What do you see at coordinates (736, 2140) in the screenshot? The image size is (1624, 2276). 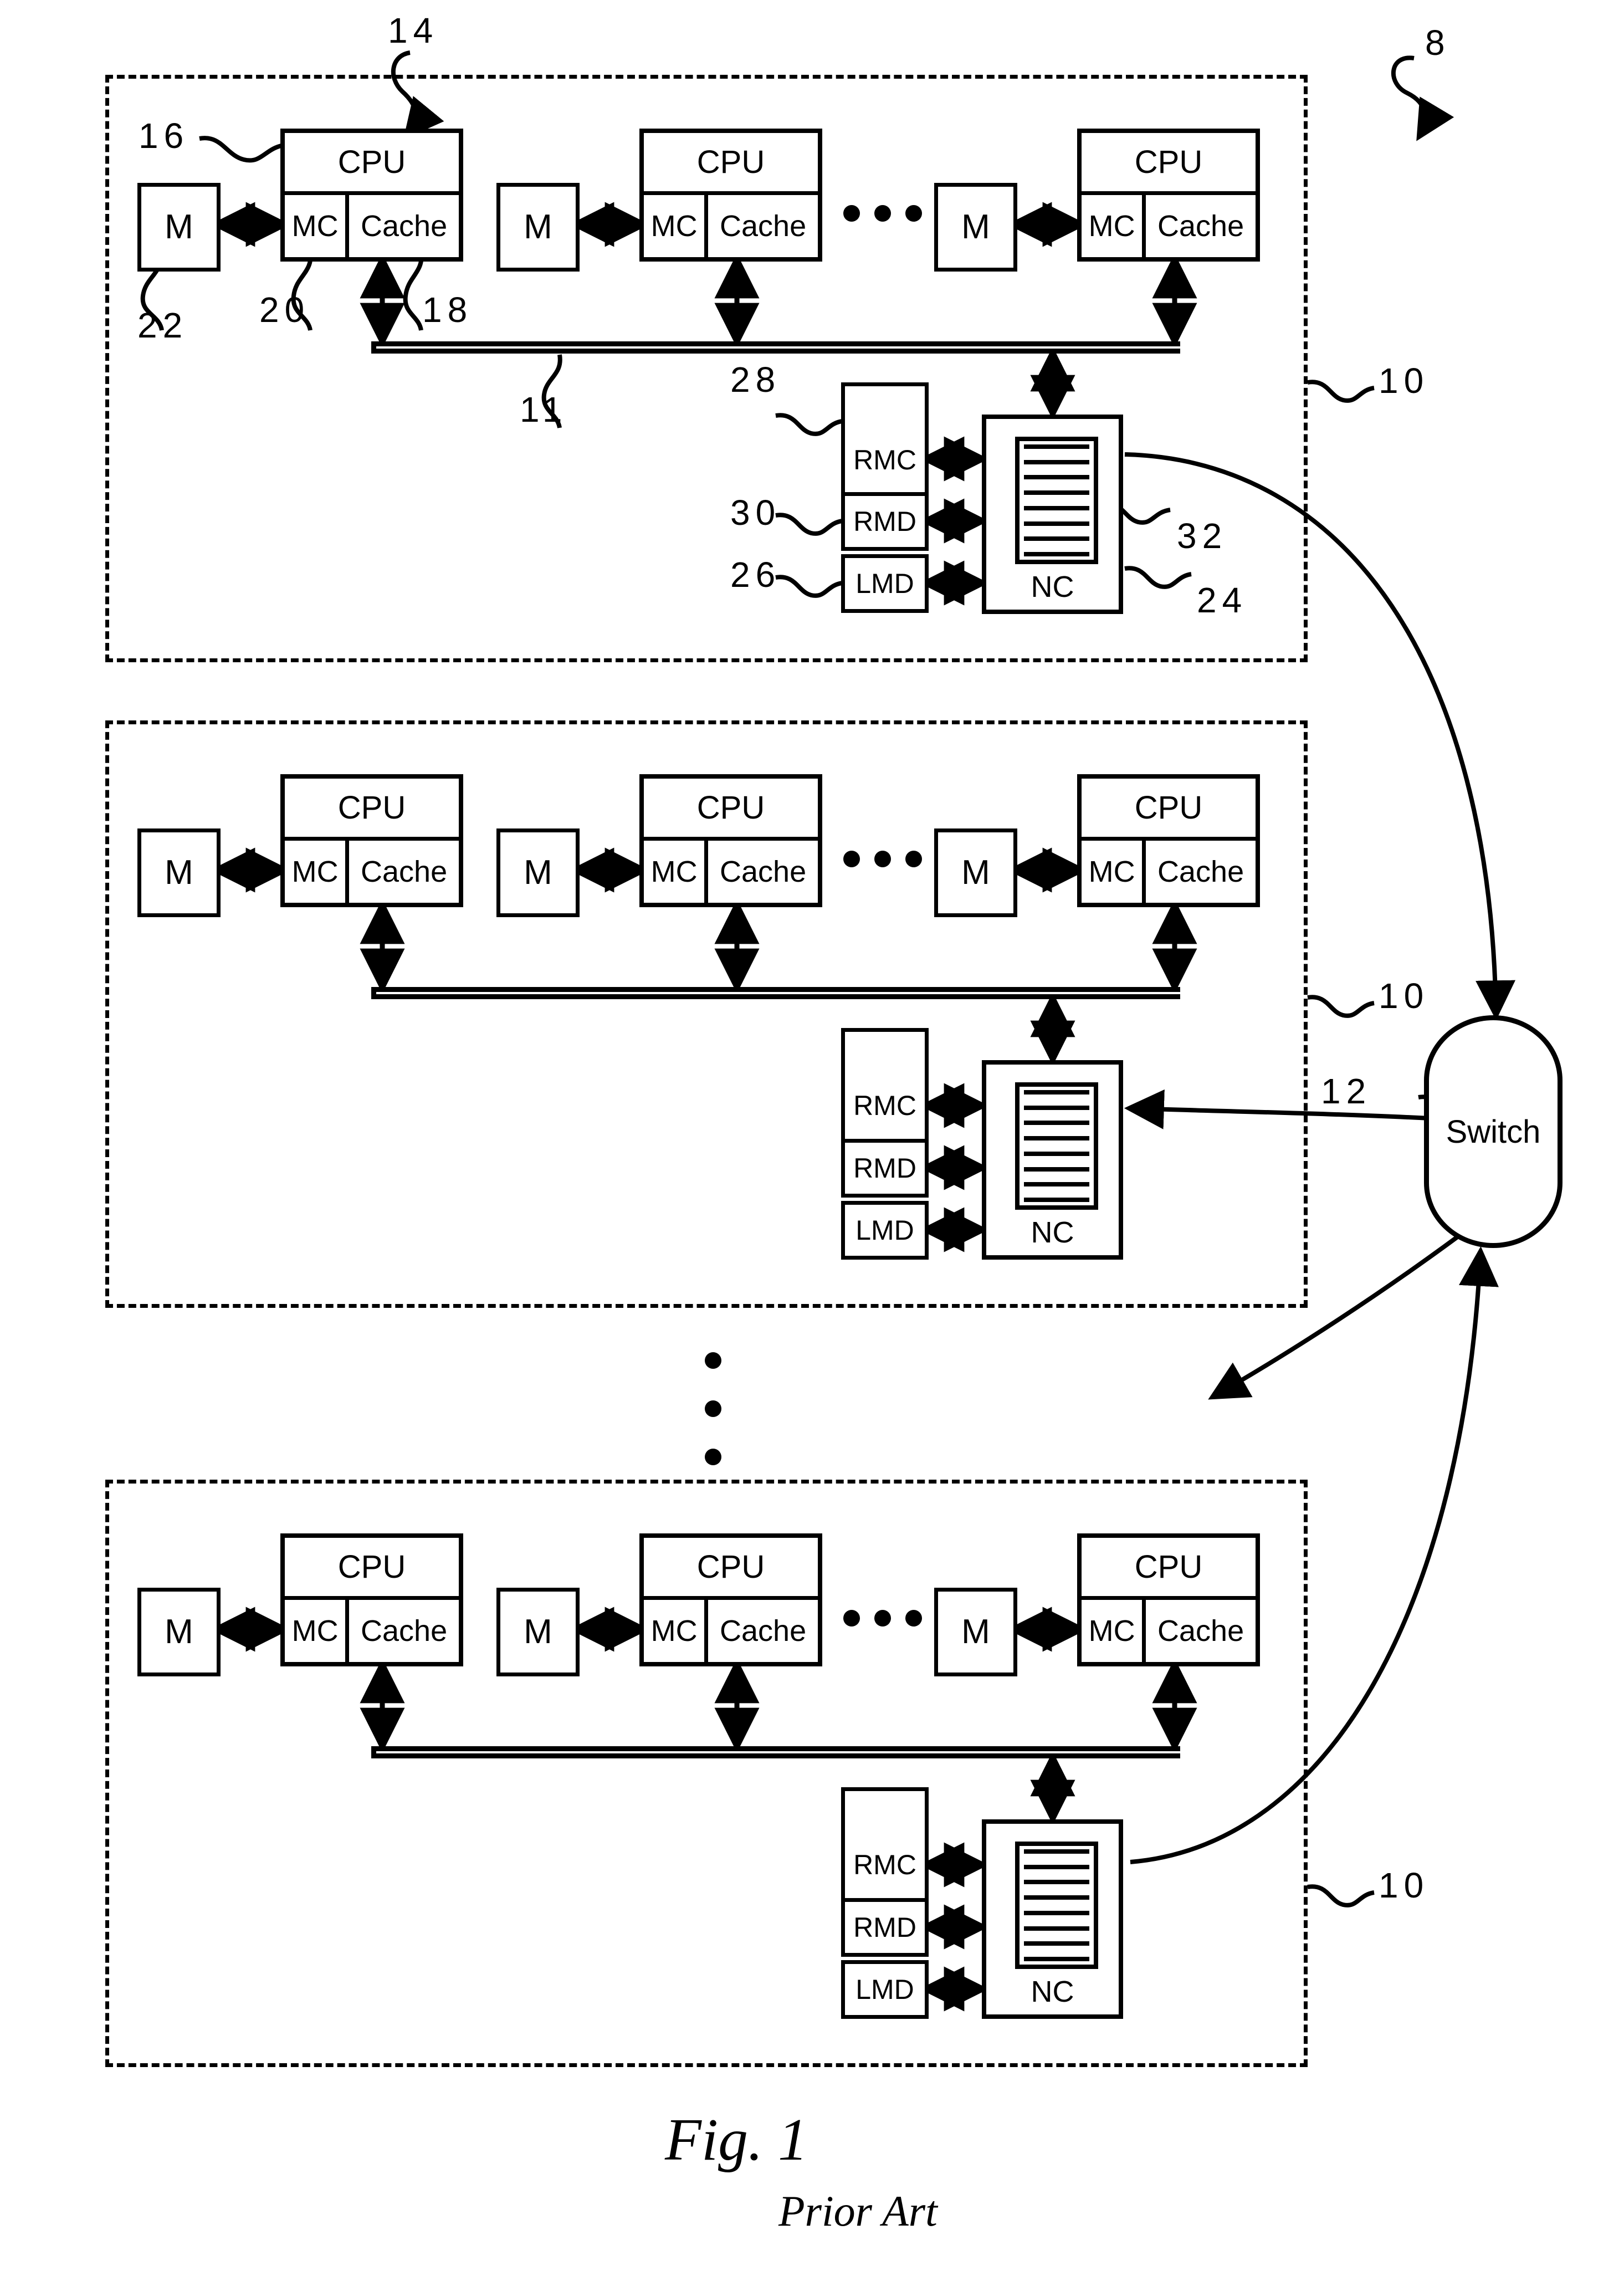 I see `figure-caption: Fig. 1` at bounding box center [736, 2140].